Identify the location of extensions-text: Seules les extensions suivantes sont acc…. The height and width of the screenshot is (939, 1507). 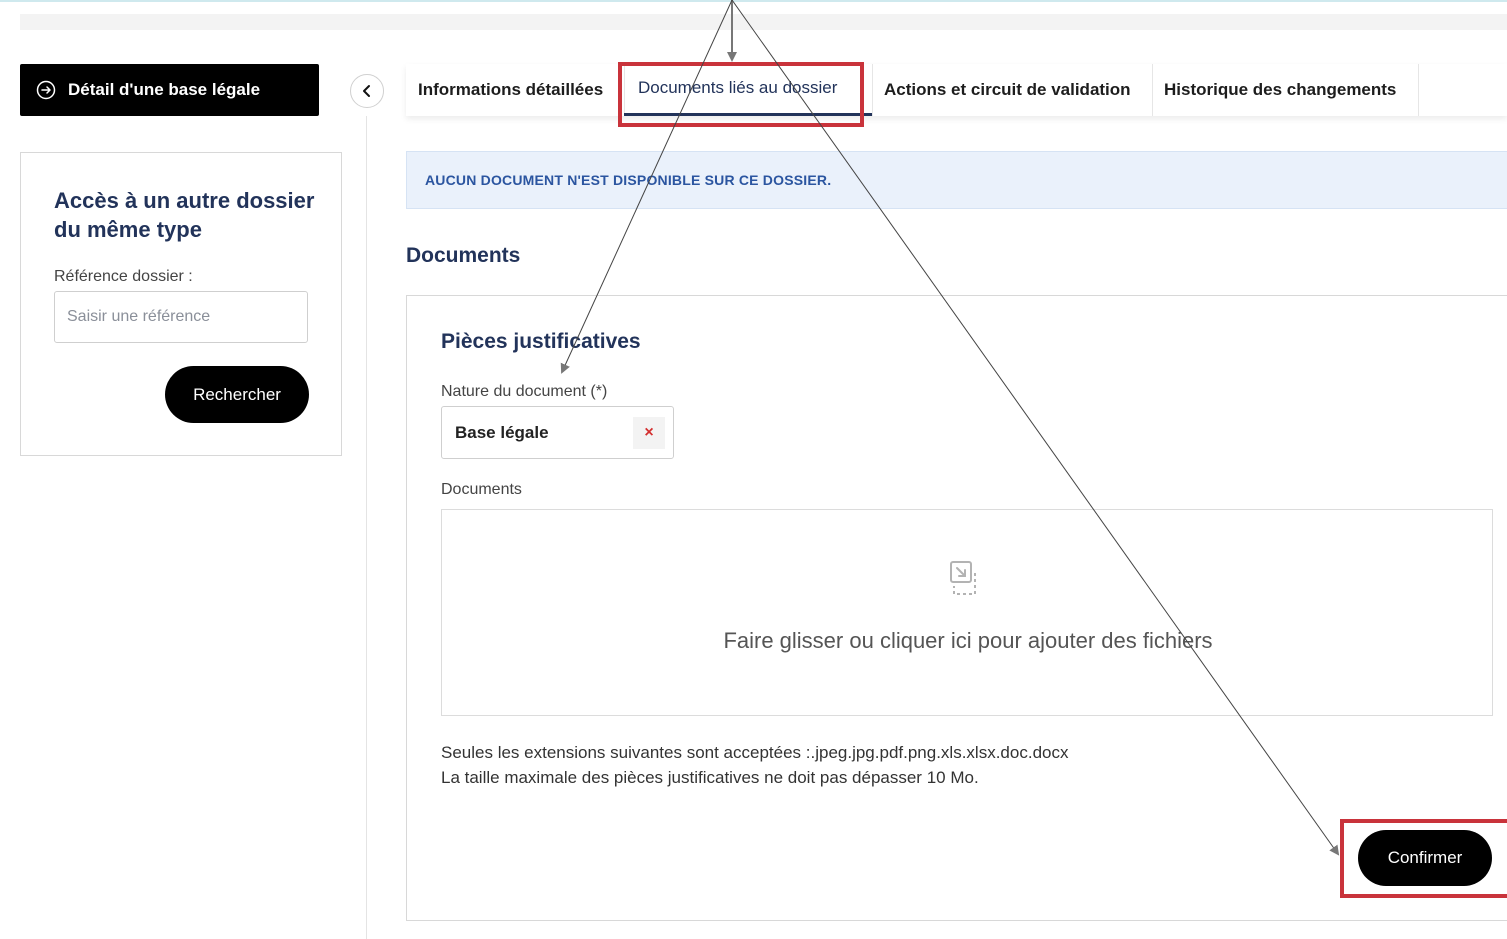
(755, 752).